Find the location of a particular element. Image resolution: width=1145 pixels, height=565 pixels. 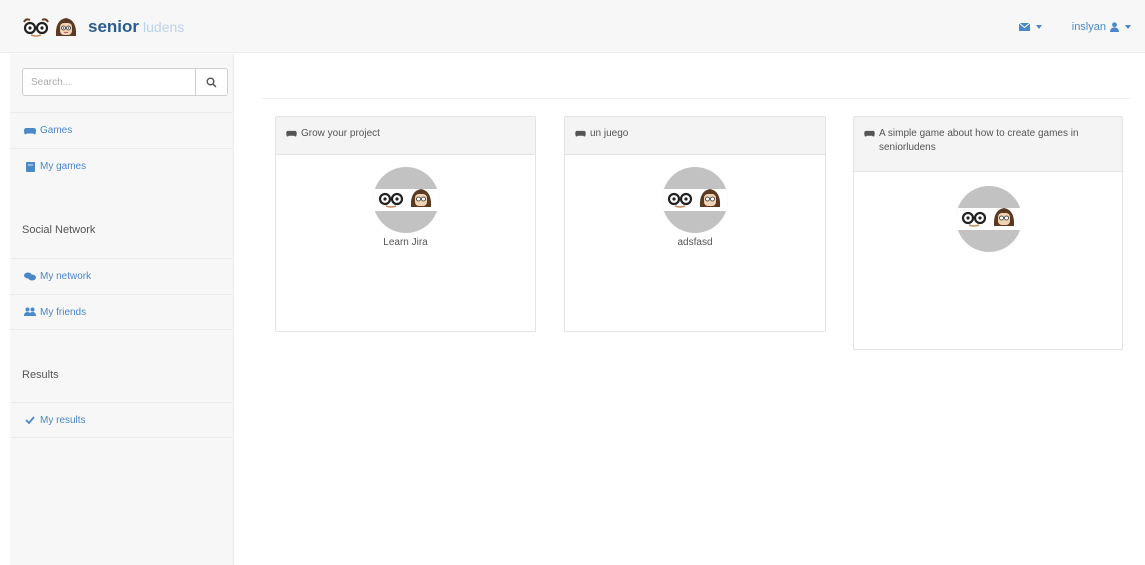

sidebar-item-my-results: My results is located at coordinates (122, 420).